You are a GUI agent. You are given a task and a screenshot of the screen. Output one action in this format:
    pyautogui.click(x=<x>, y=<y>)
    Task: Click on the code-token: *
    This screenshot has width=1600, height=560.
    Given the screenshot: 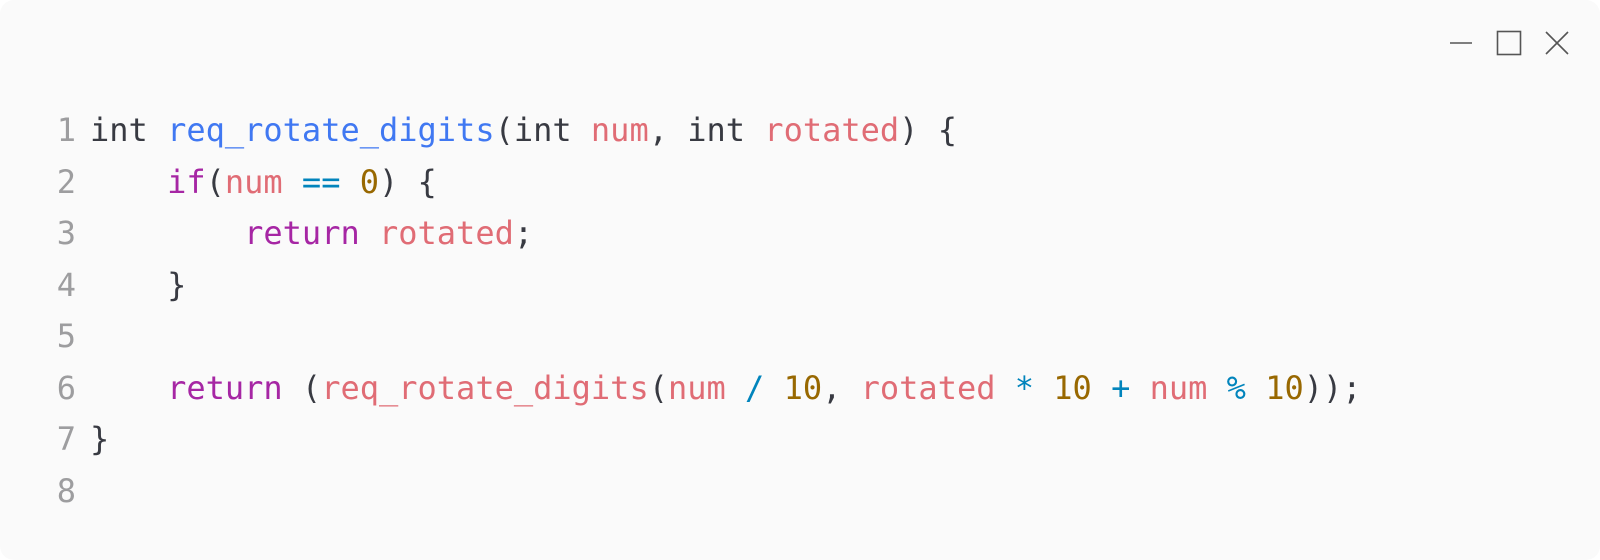 What is the action you would take?
    pyautogui.click(x=1024, y=387)
    